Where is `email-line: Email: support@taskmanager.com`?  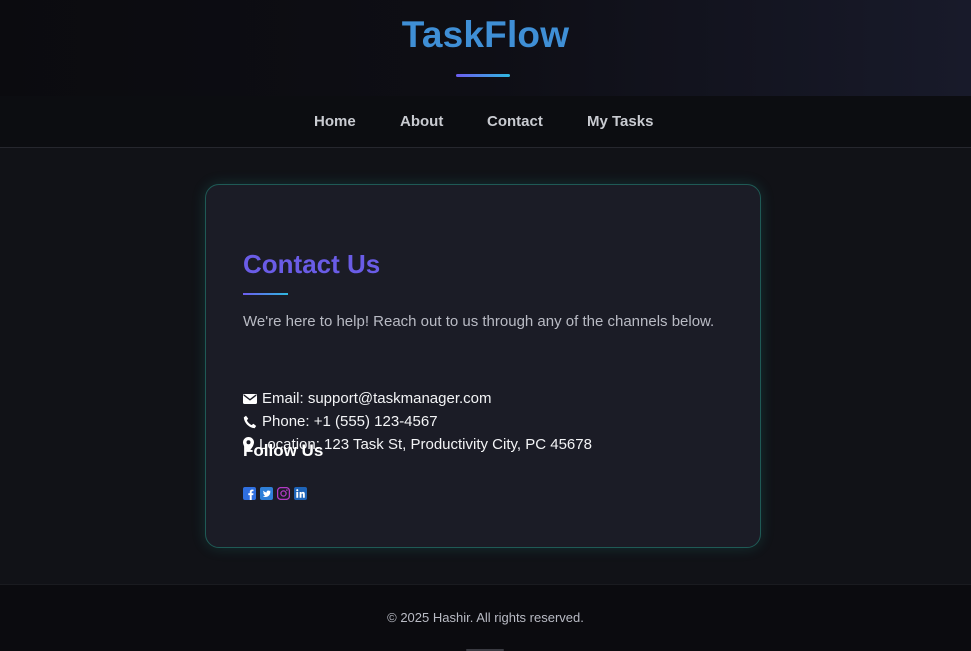
email-line: Email: support@taskmanager.com is located at coordinates (367, 398).